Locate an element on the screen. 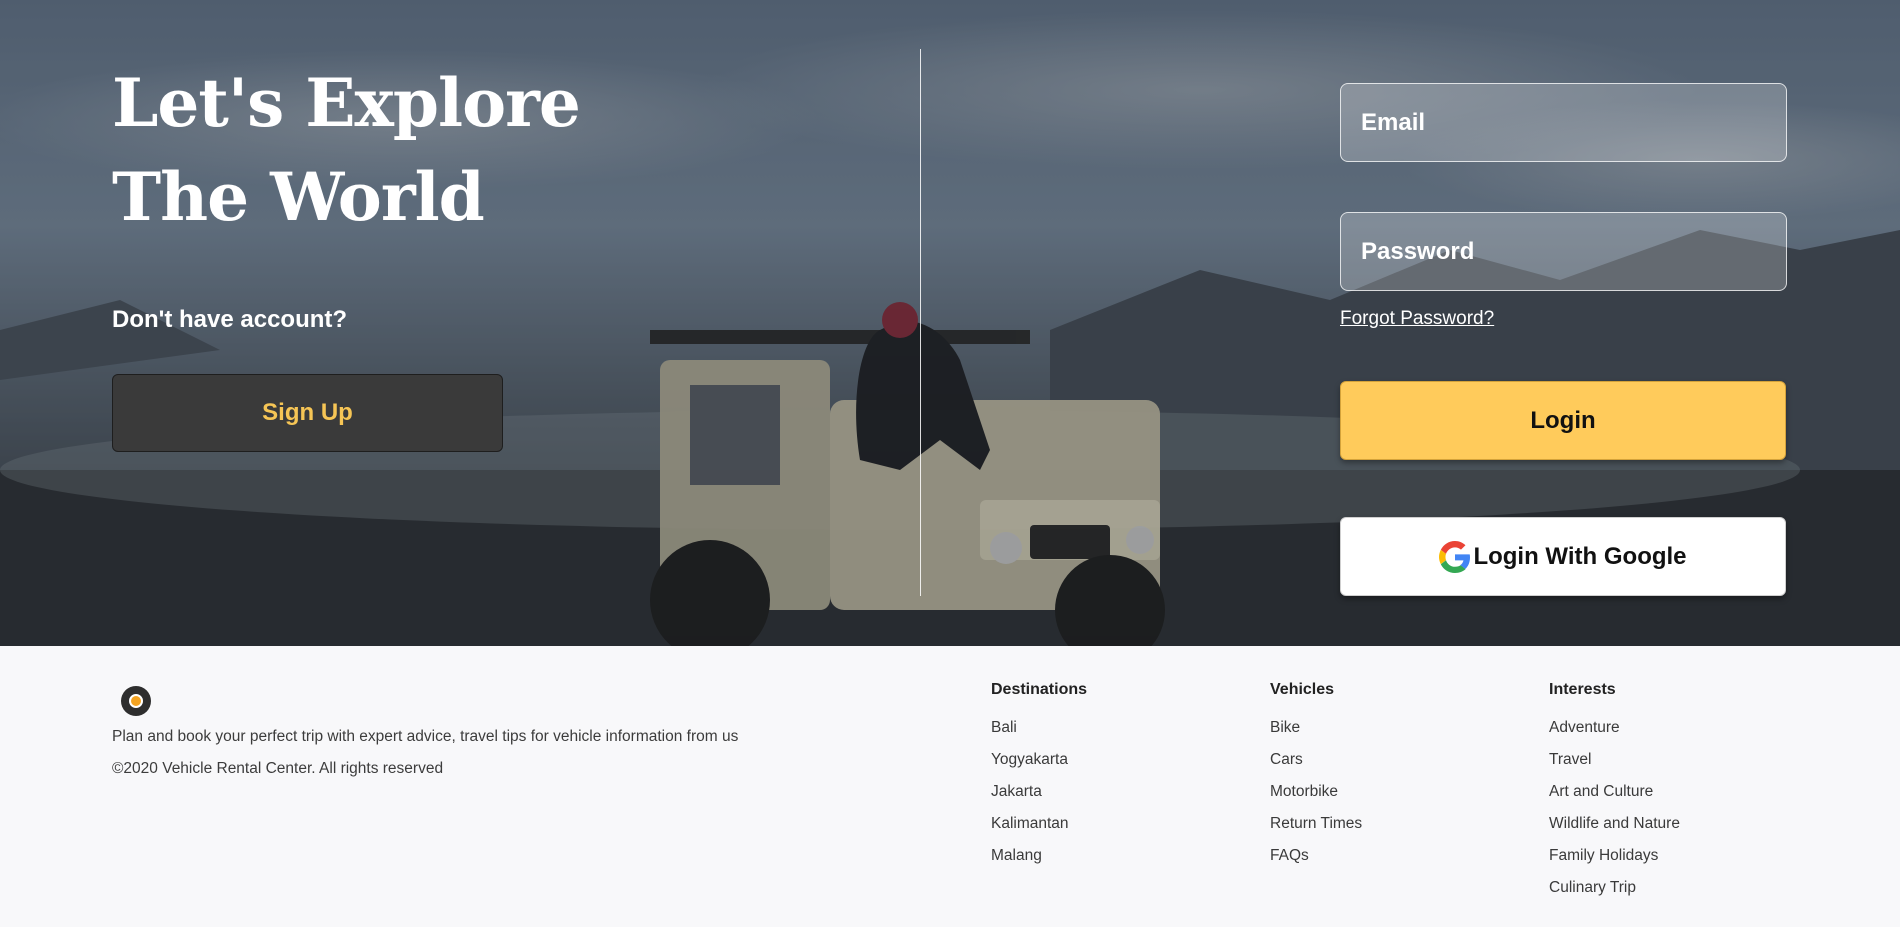 This screenshot has height=927, width=1900. footer-link-wildlife-and-nature: Wildlife and Nature is located at coordinates (1614, 830).